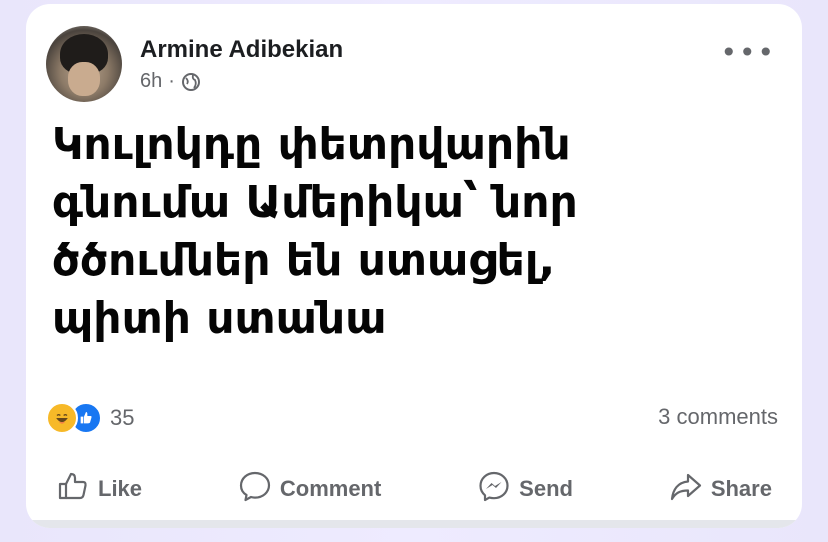 Image resolution: width=828 pixels, height=542 pixels. I want to click on comment-icon, so click(255, 489).